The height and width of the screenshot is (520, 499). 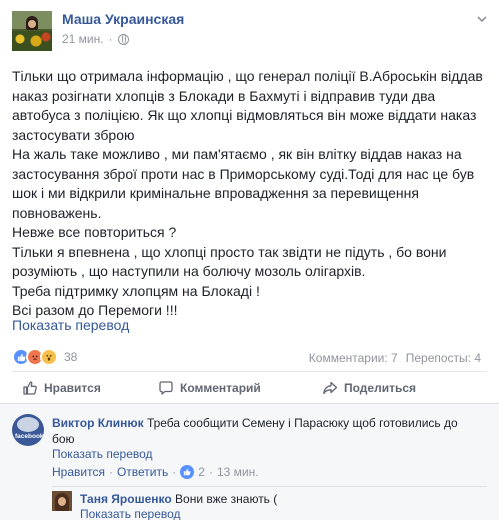 What do you see at coordinates (78, 472) in the screenshot?
I see `comment-like-link: Нравится` at bounding box center [78, 472].